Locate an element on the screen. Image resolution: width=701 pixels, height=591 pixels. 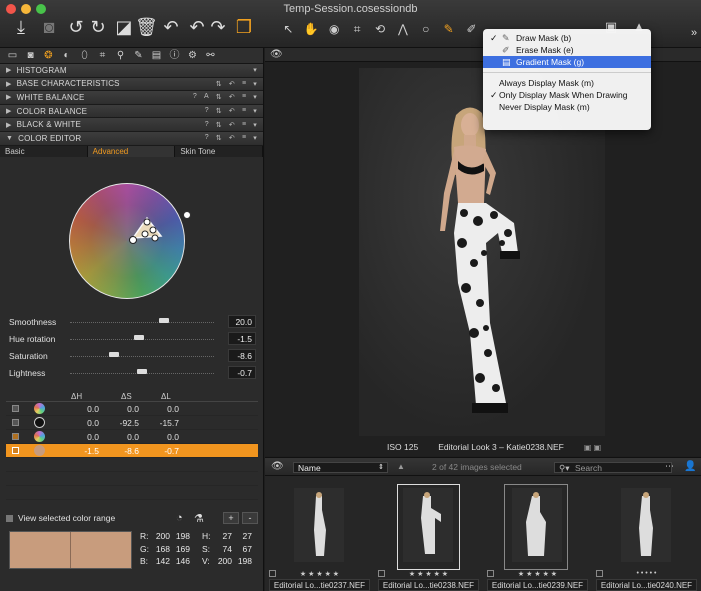
local-adjustments-tab-icon: ✎ is located at coordinates (138, 56).